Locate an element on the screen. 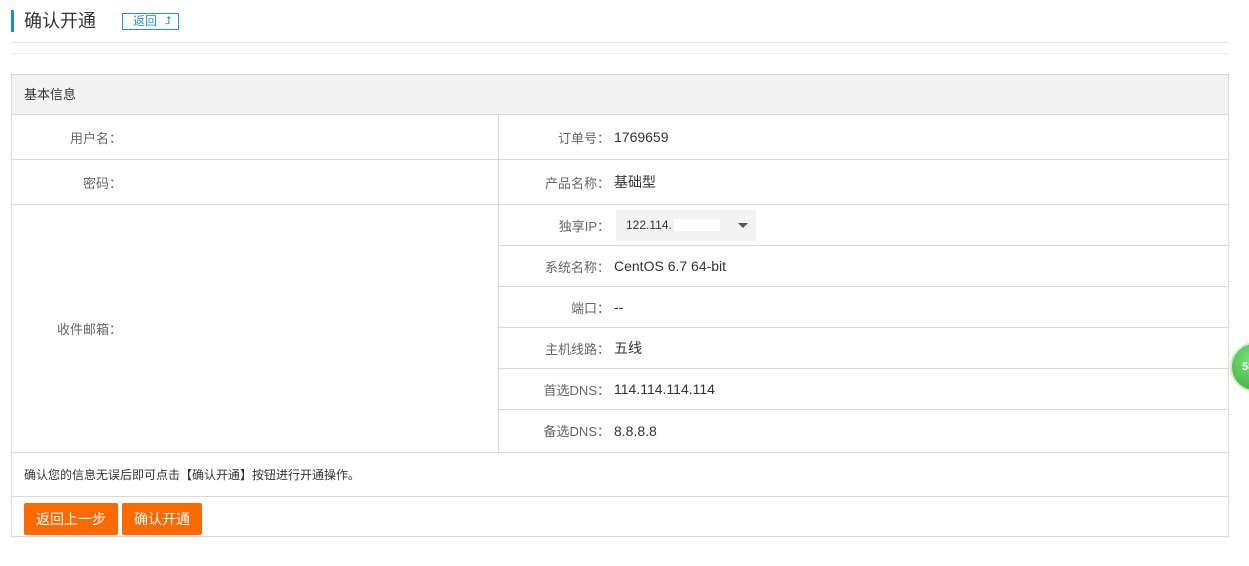 Image resolution: width=1249 pixels, height=566 pixels. password-row: 密码： is located at coordinates (255, 182).